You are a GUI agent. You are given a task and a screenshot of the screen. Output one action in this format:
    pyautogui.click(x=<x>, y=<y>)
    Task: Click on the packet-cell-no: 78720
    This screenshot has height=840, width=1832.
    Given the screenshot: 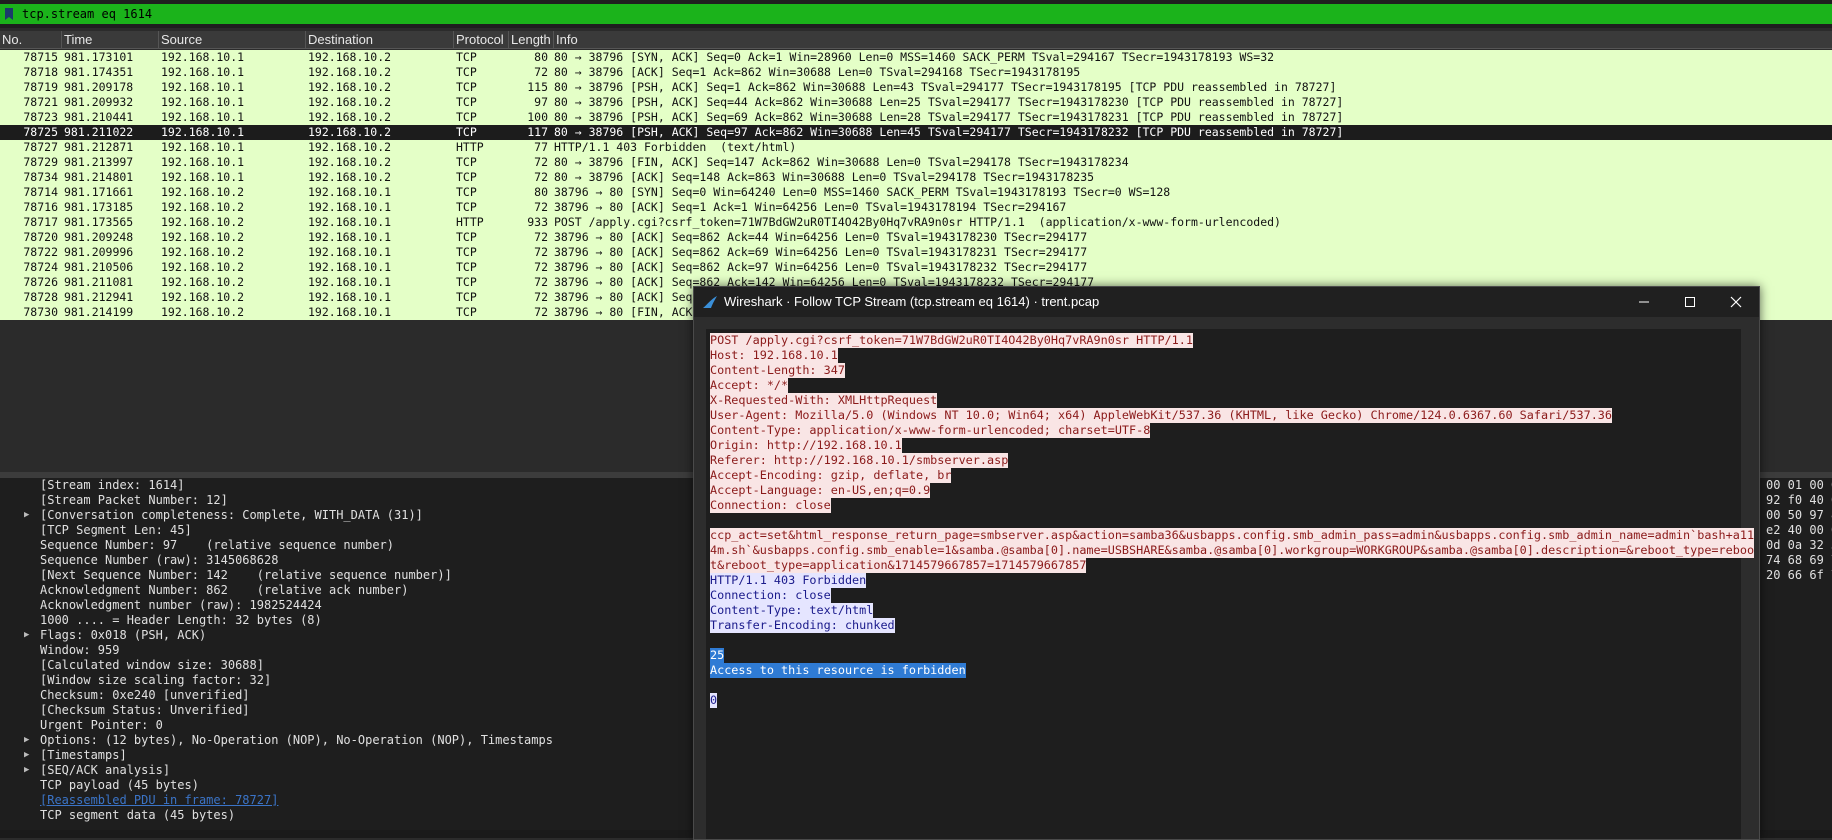 What is the action you would take?
    pyautogui.click(x=40, y=237)
    